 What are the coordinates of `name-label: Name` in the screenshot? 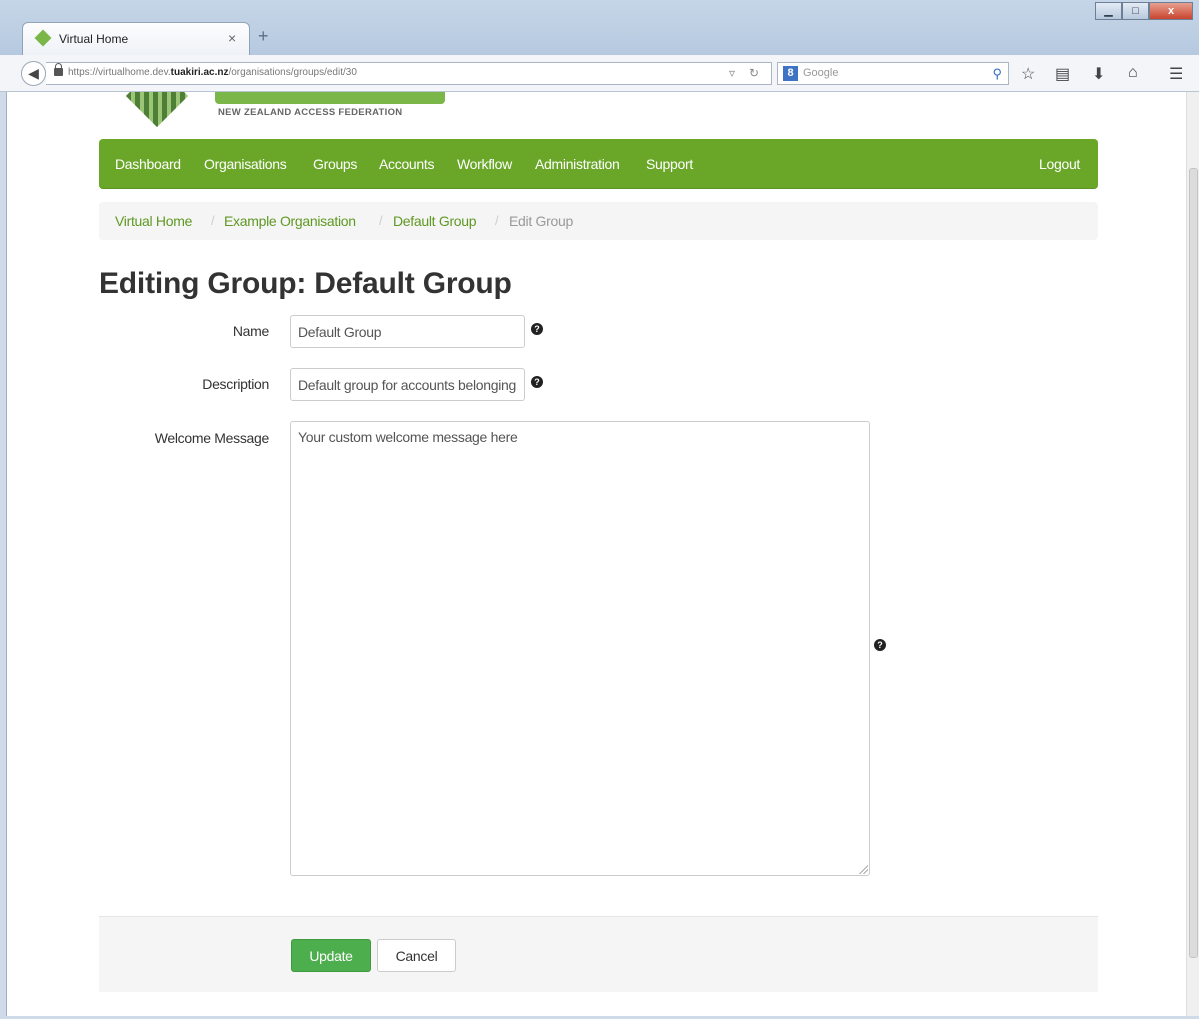 It's located at (250, 331).